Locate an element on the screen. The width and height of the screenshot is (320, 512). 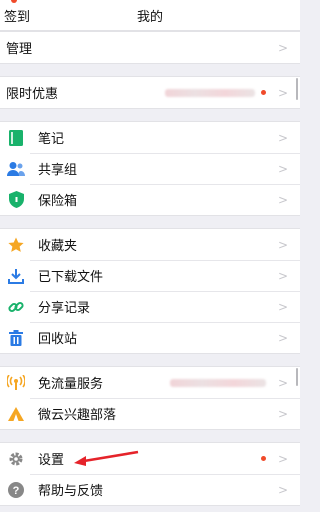
services-group: 免流量服务 > 微云兴趣部落 > is located at coordinates (150, 398).